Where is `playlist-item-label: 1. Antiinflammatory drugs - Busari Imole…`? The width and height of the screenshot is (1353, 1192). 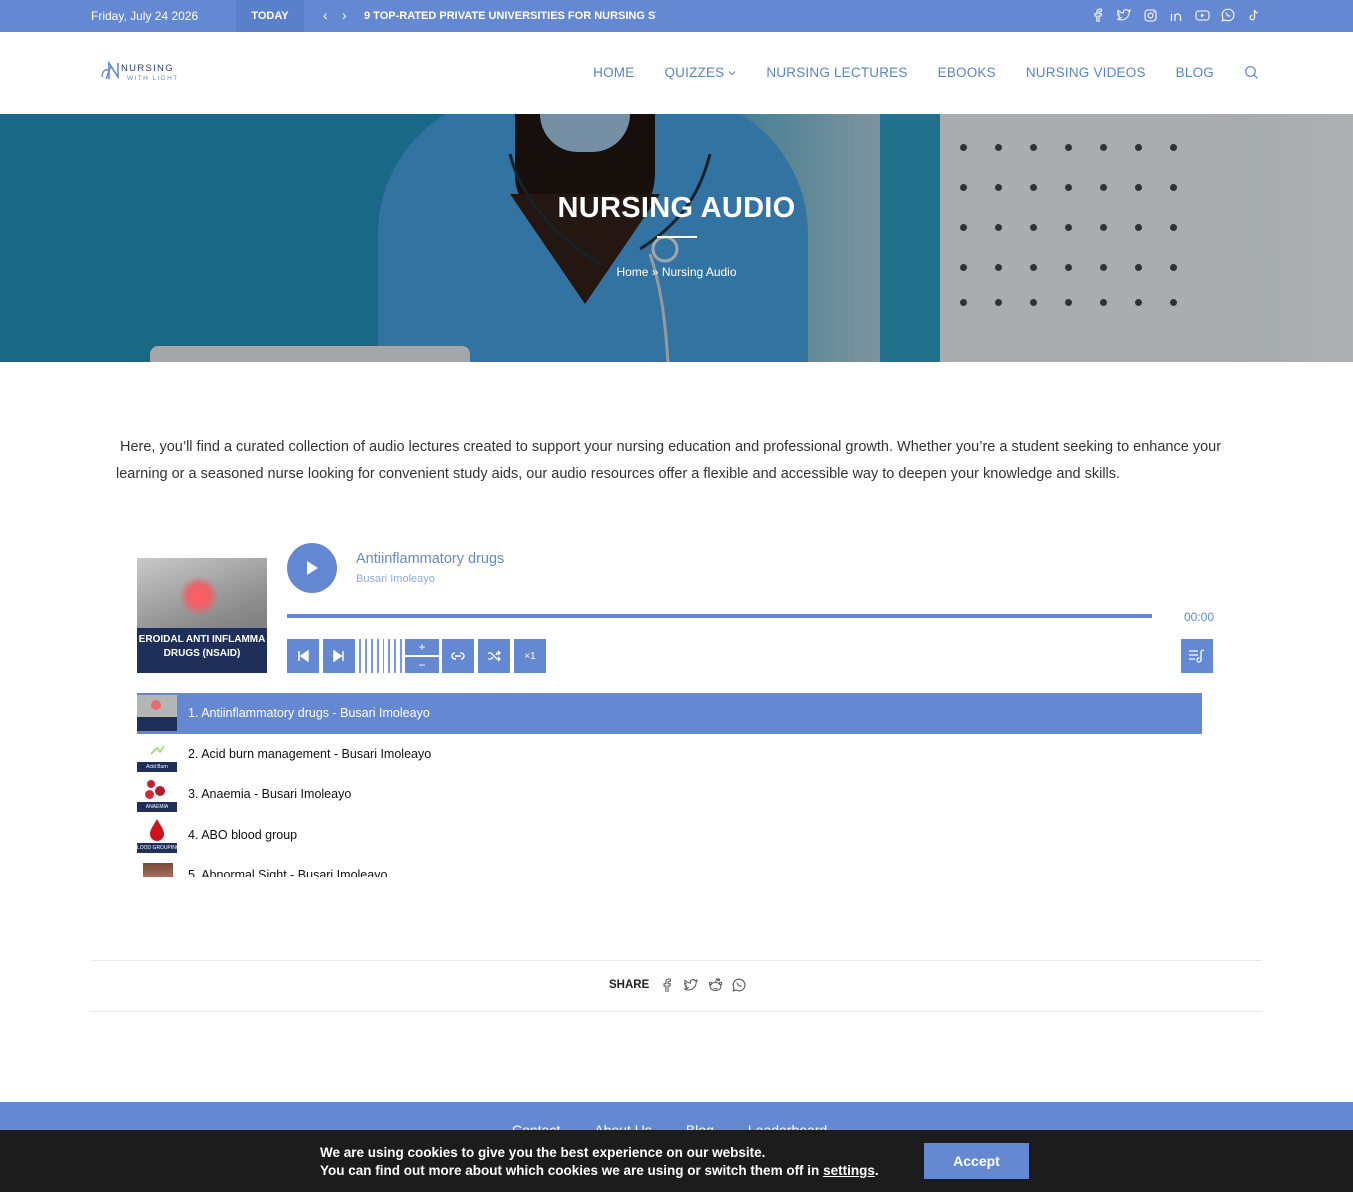 playlist-item-label: 1. Antiinflammatory drugs - Busari Imole… is located at coordinates (309, 713).